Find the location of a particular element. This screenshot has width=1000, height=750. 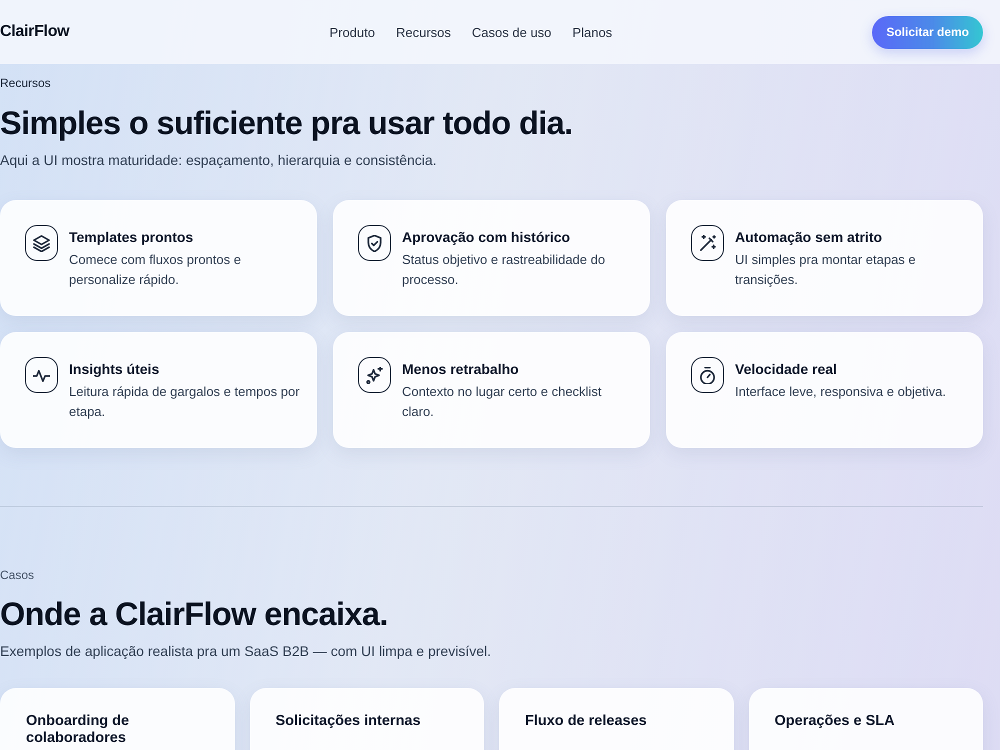

nav-link: Planos is located at coordinates (592, 32).